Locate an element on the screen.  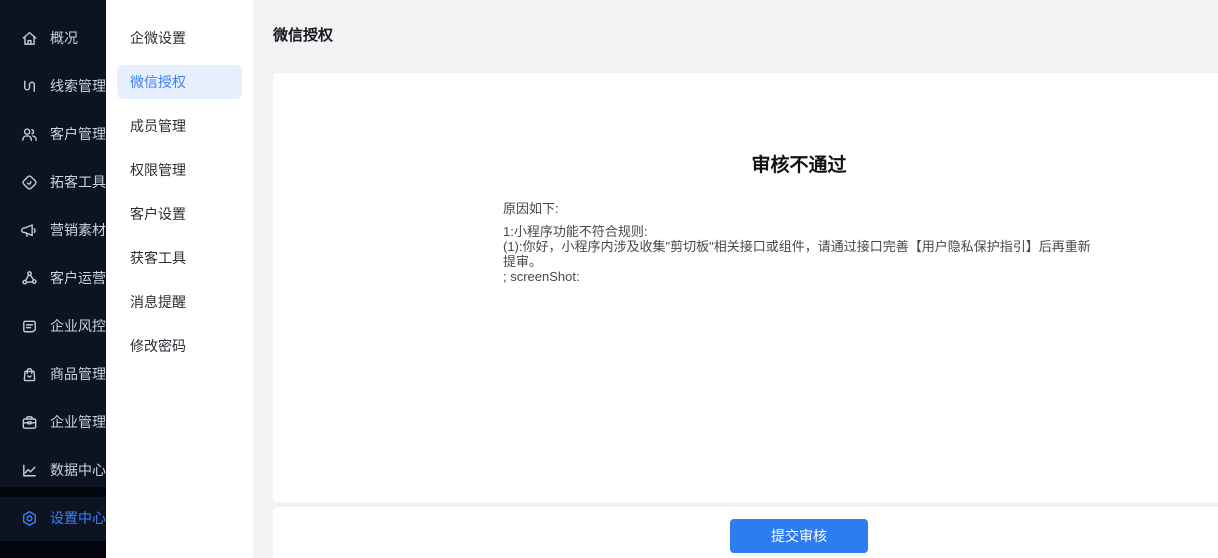
sidebar-item-operations: 客户运营 is located at coordinates (53, 278).